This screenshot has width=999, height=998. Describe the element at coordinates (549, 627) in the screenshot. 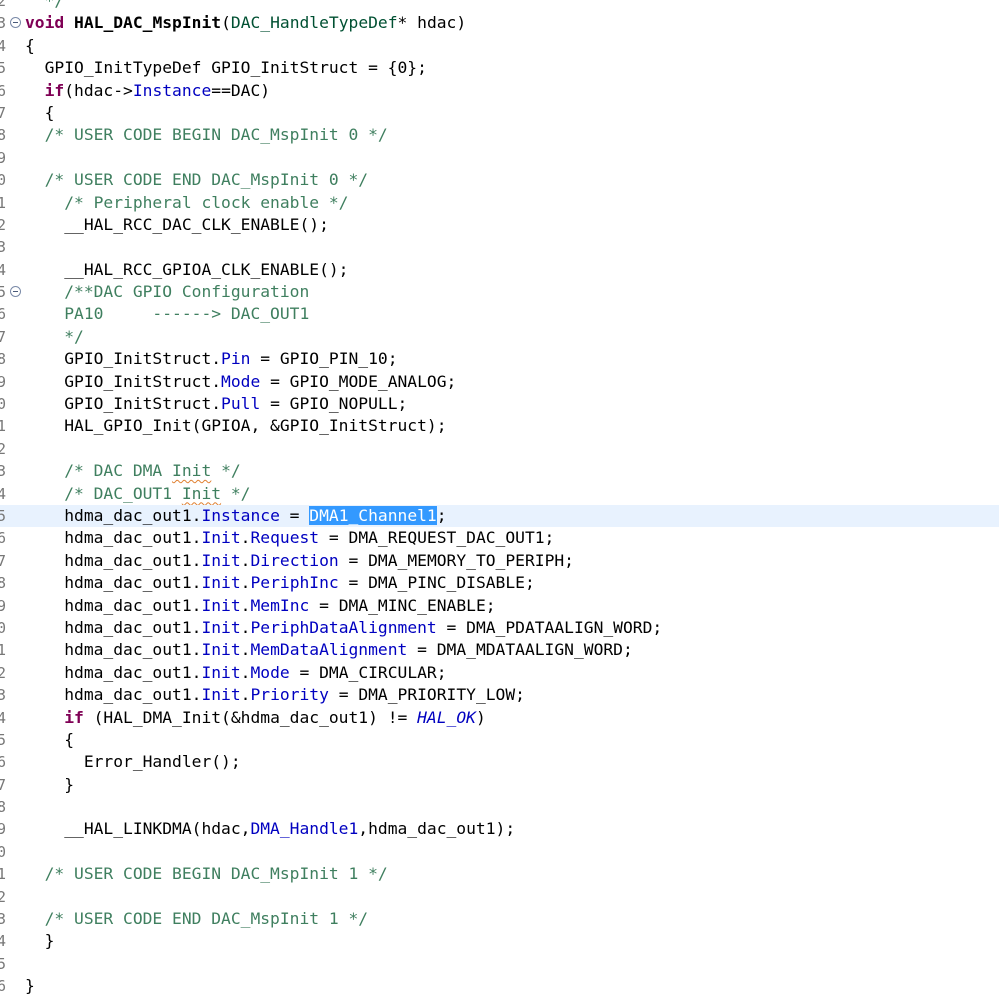

I see `code-token: = DMA_PDATAALIGN_WORD;` at that location.